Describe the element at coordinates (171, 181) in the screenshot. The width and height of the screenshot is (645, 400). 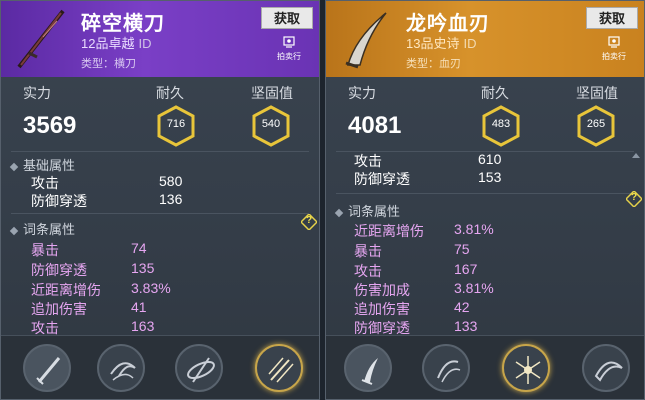
I see `attr-value: 580` at that location.